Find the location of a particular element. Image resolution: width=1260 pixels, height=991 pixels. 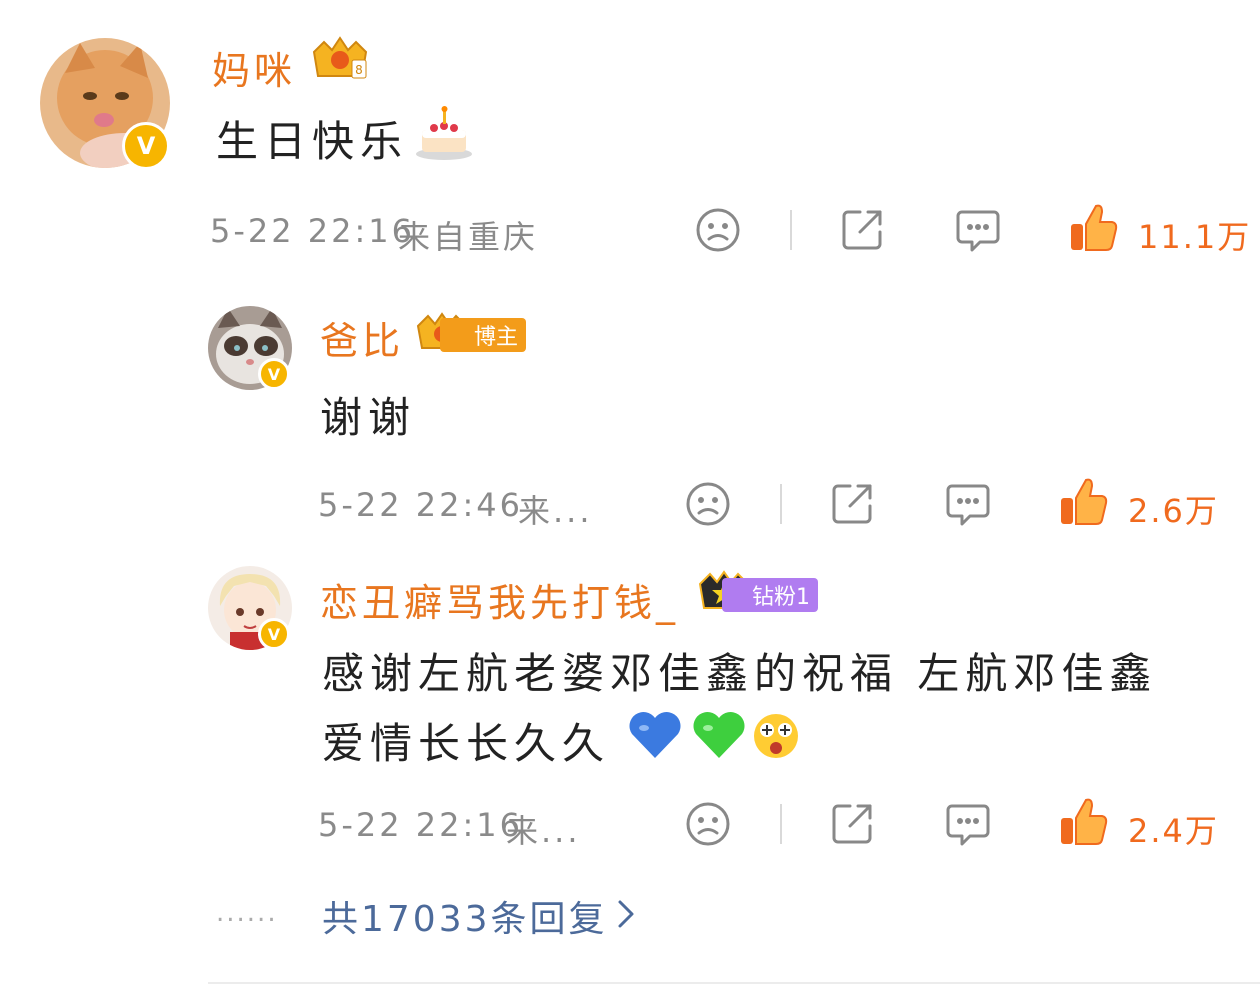

chevron-right-icon is located at coordinates (626, 914).